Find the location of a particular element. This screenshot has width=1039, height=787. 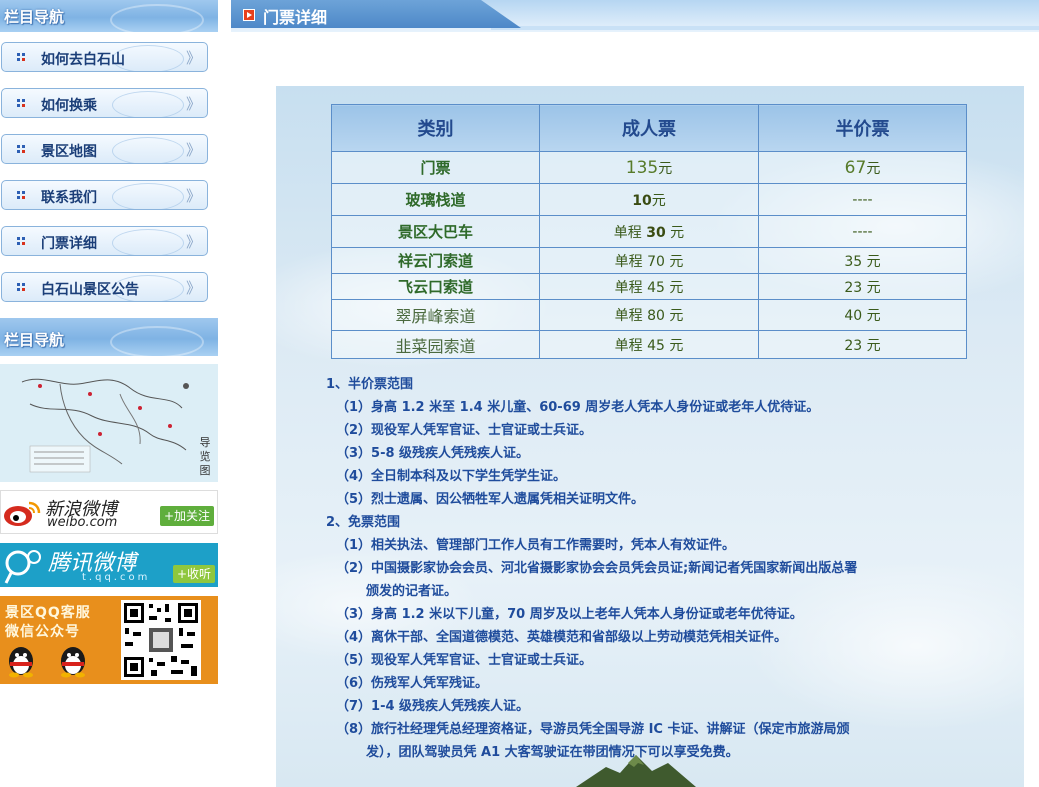

nav-item-announcements: 白石山景区公告 》 is located at coordinates (104, 287).